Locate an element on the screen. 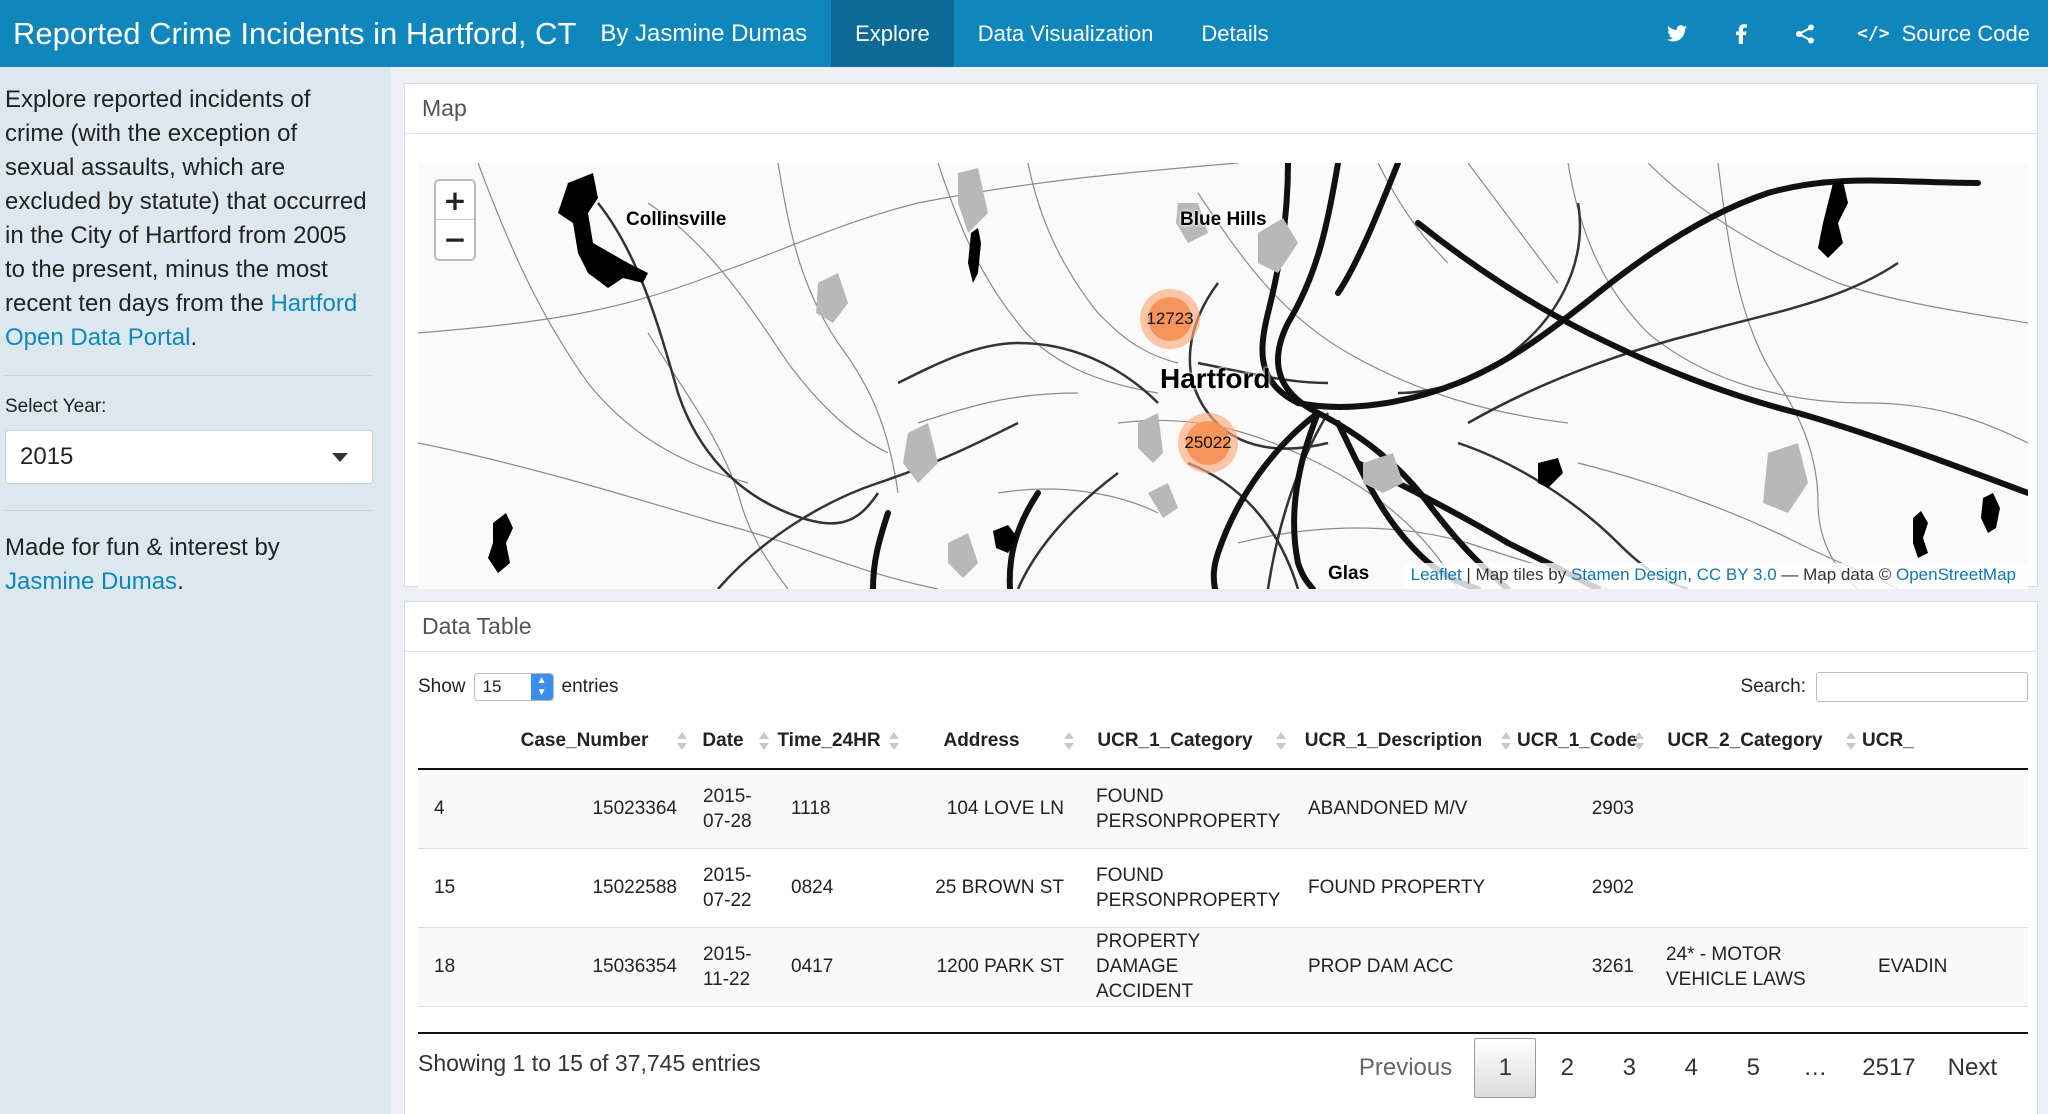  cell-address: 25 BROWN ST is located at coordinates (992, 888).